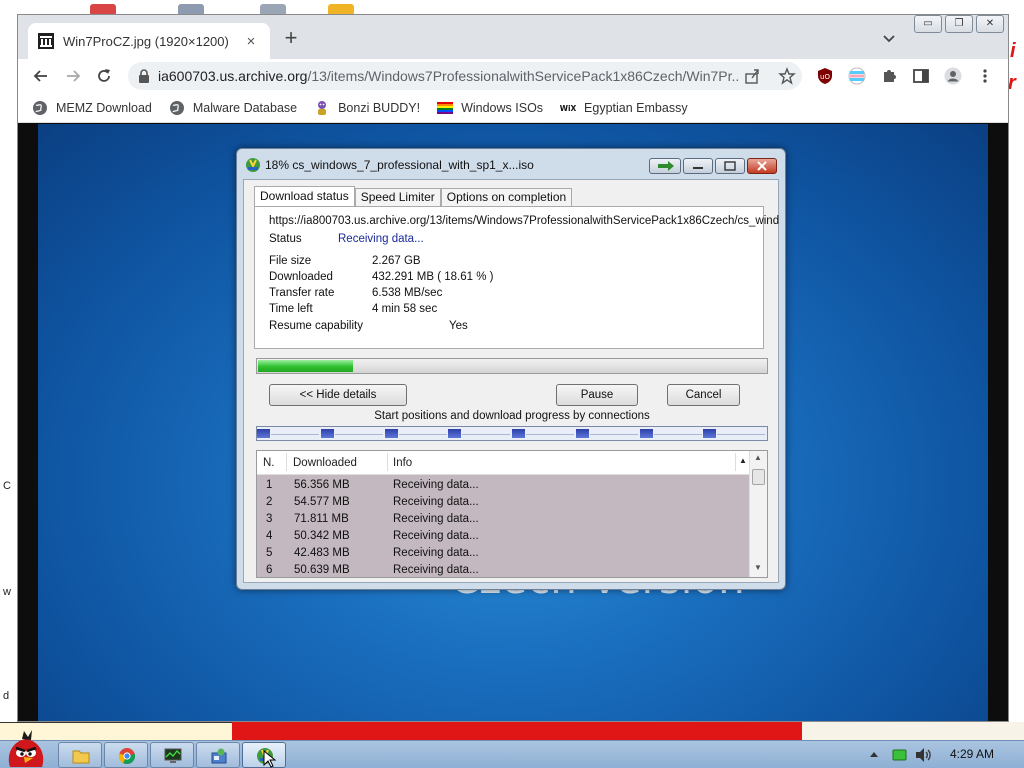 This screenshot has width=1024, height=768. What do you see at coordinates (928, 24) in the screenshot?
I see `minimize-button: ▭` at bounding box center [928, 24].